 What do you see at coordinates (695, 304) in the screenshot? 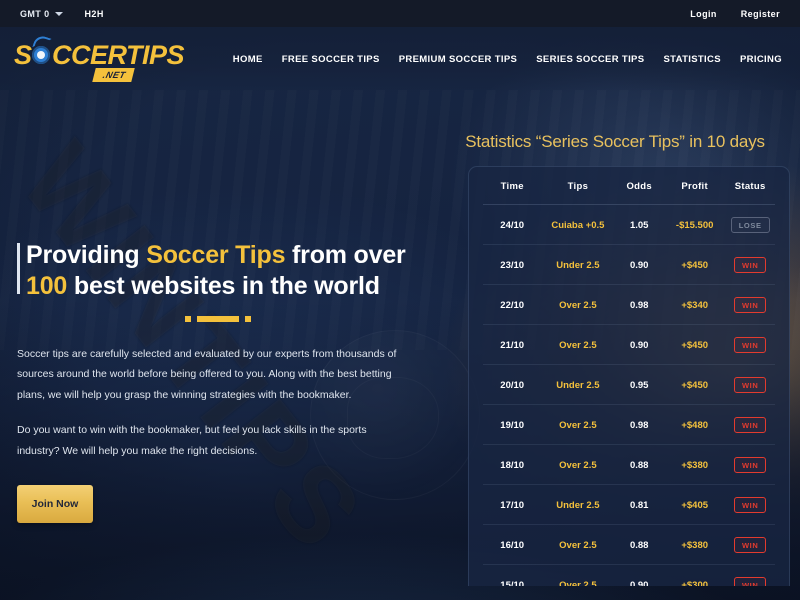
I see `cell-profit: +$340` at bounding box center [695, 304].